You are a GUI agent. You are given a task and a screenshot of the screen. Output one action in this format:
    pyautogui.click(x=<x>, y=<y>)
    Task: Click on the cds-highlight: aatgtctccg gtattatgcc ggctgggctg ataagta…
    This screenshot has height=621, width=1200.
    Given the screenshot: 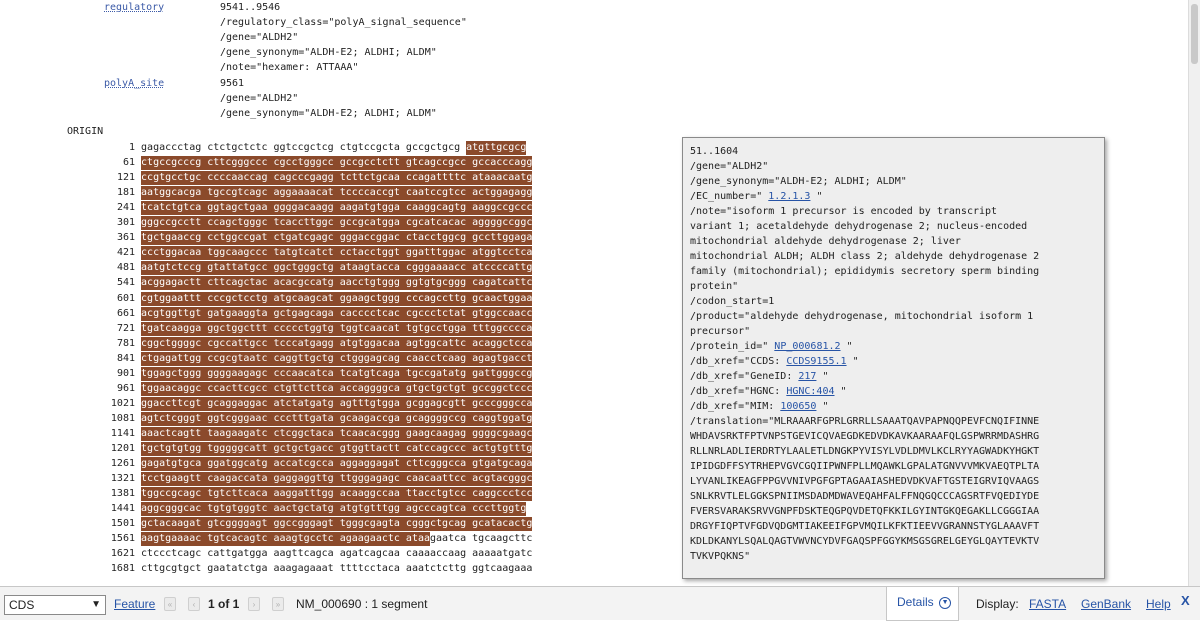 What is the action you would take?
    pyautogui.click(x=337, y=268)
    